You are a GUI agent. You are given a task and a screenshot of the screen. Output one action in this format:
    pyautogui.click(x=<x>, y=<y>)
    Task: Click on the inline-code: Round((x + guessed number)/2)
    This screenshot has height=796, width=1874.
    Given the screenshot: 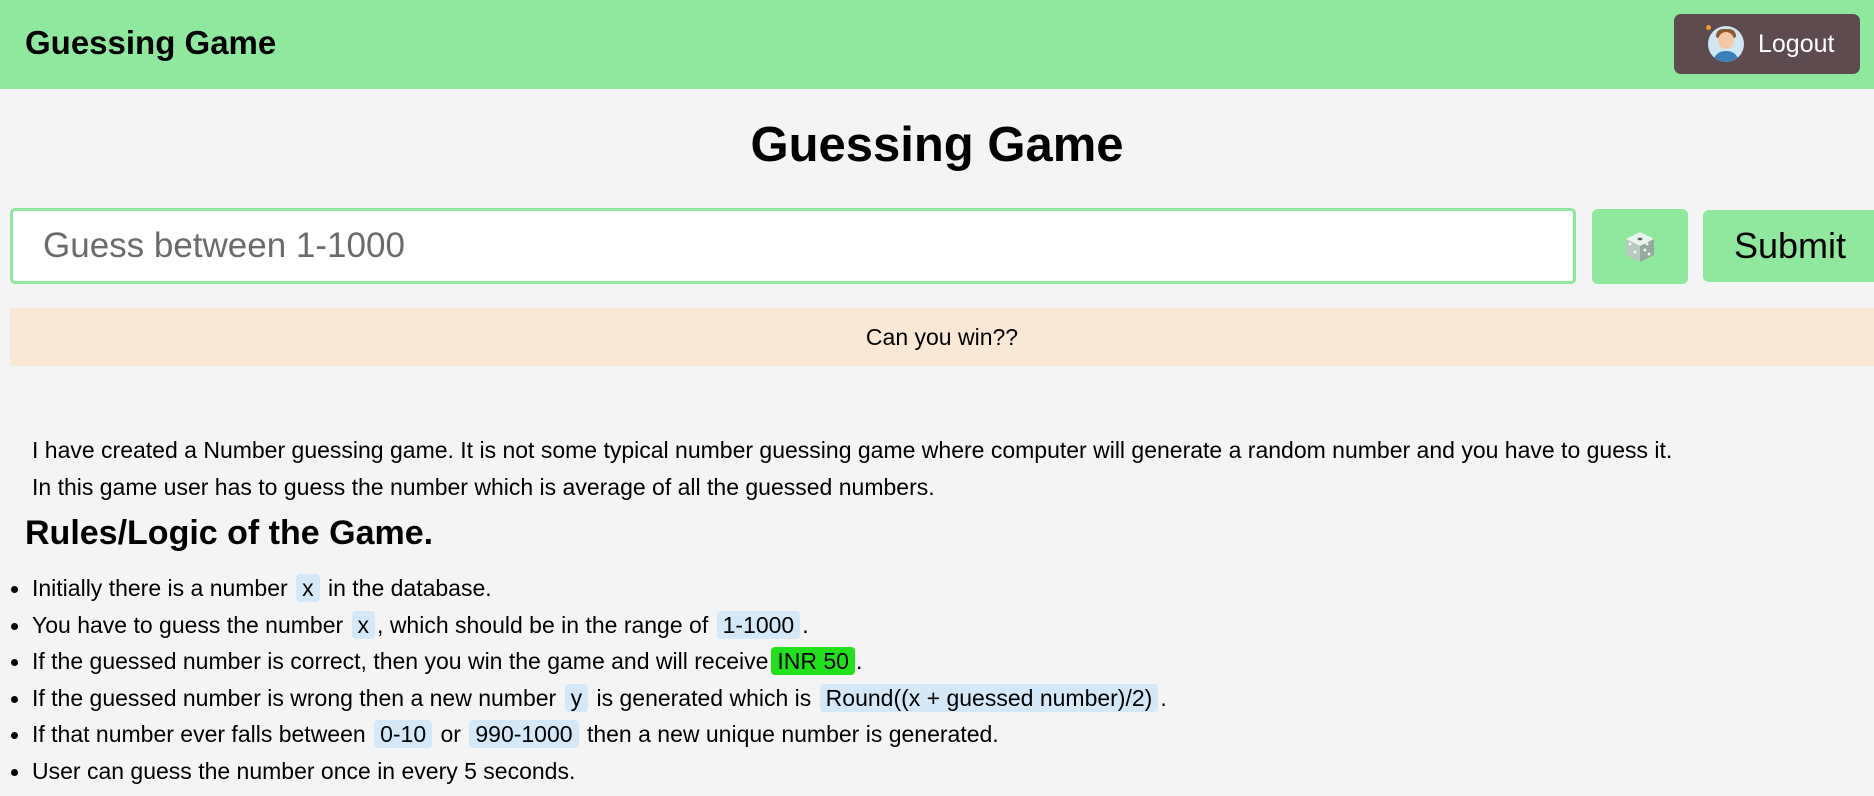 What is the action you would take?
    pyautogui.click(x=989, y=697)
    